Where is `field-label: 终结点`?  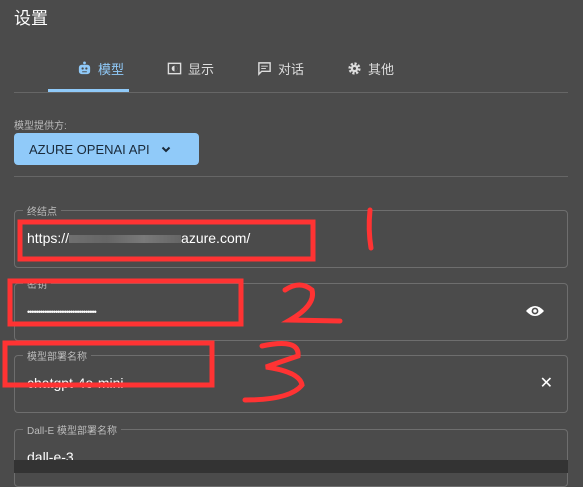
field-label: 终结点 is located at coordinates (42, 210).